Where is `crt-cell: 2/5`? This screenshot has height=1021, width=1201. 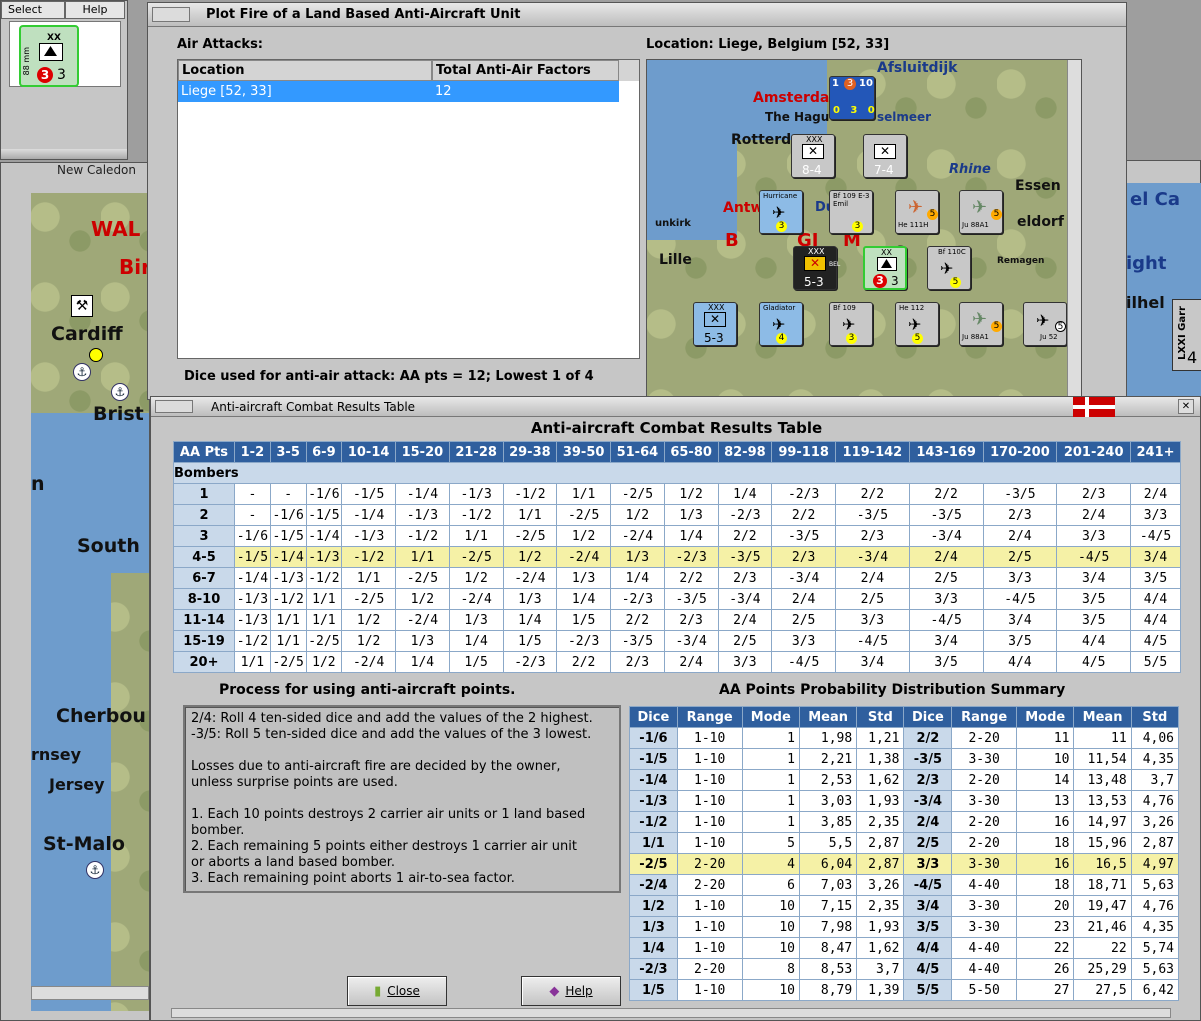
crt-cell: 2/5 is located at coordinates (872, 599).